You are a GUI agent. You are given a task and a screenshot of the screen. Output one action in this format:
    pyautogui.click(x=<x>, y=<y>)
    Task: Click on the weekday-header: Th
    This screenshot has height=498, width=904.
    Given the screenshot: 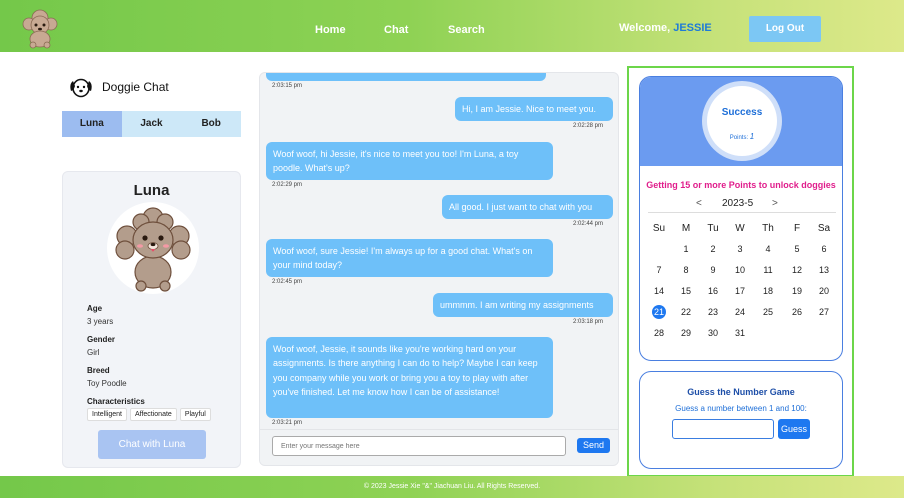 What is the action you would take?
    pyautogui.click(x=768, y=228)
    